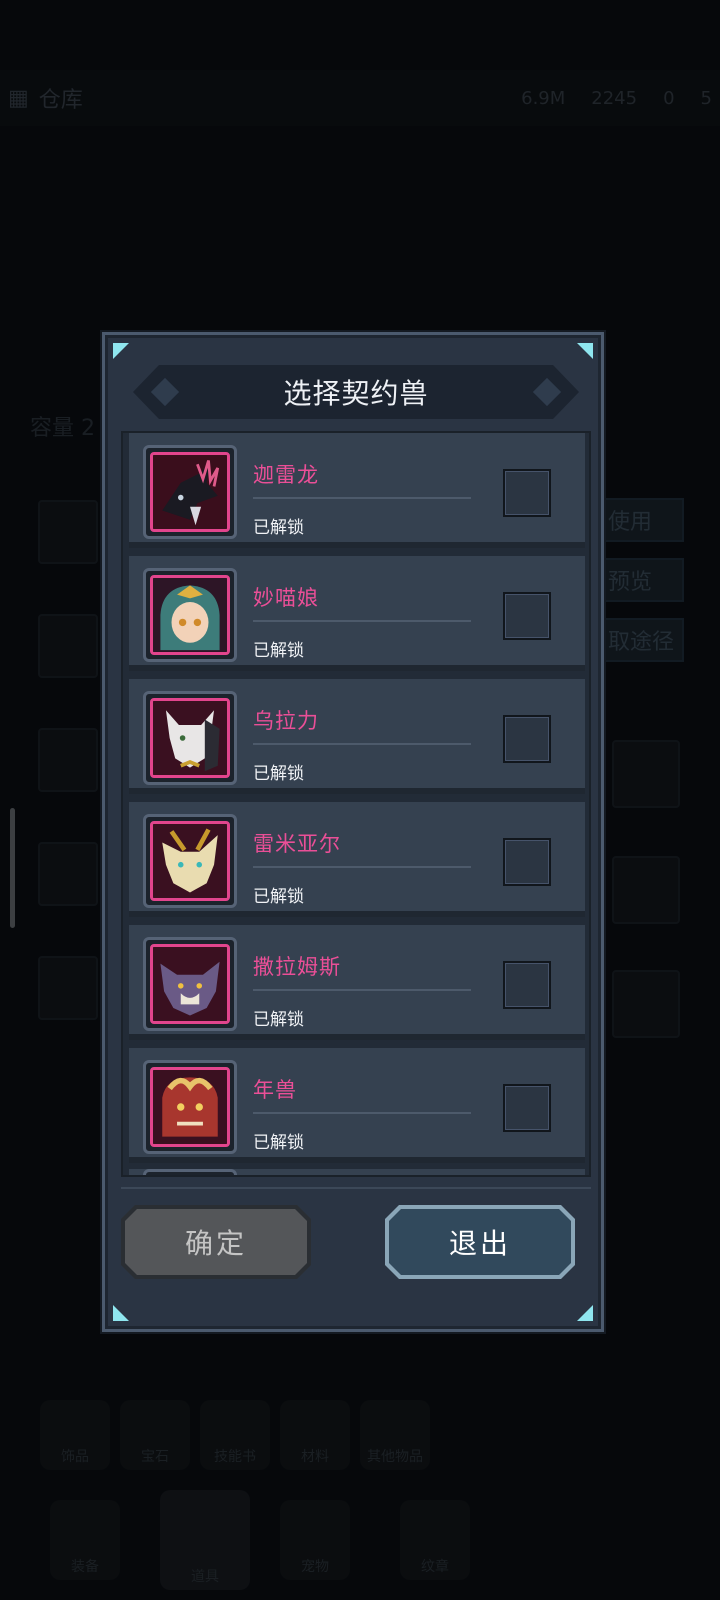  I want to click on confirm-button-label: 确定, so click(216, 1242).